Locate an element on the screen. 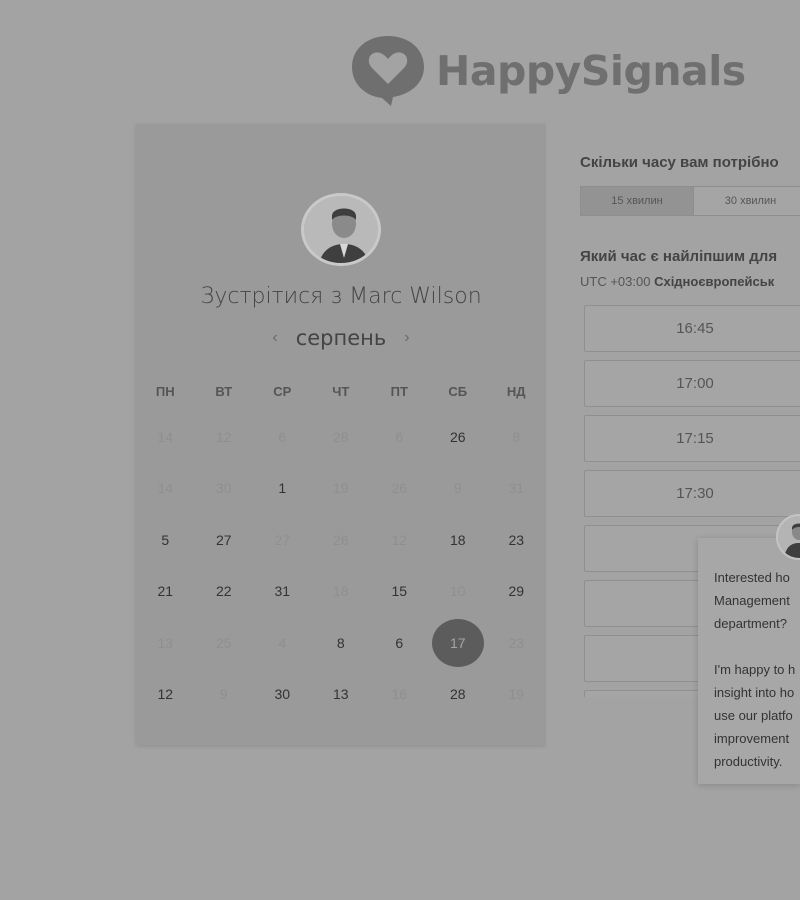  calendar-day: 15 is located at coordinates (399, 591).